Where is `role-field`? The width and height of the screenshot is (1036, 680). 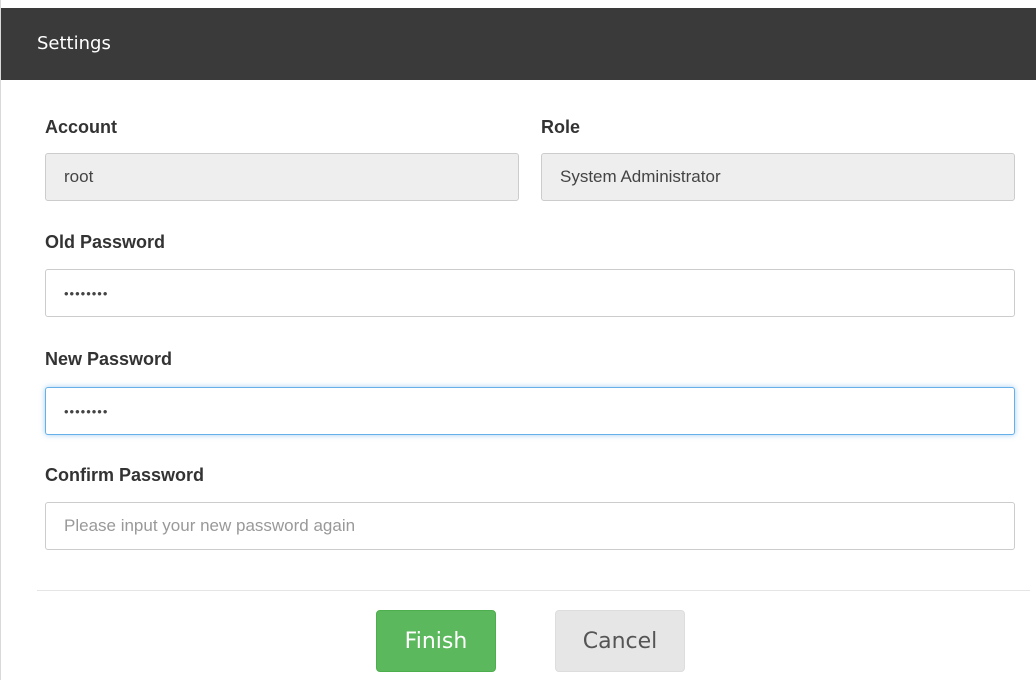
role-field is located at coordinates (778, 177).